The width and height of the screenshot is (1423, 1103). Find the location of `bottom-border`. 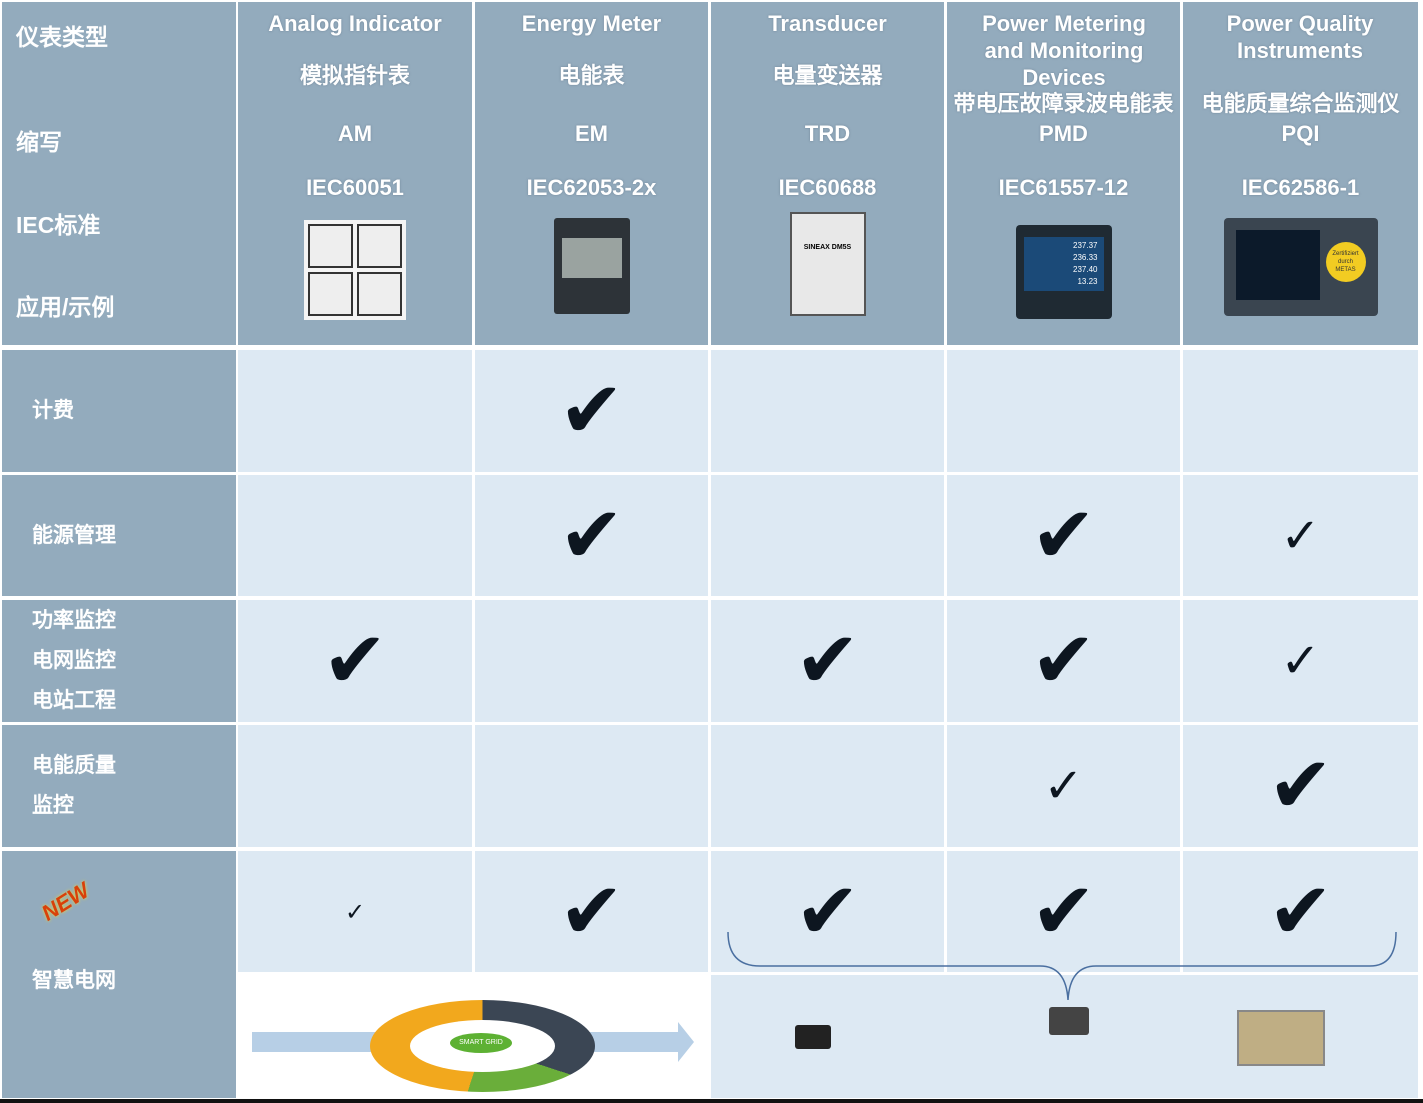

bottom-border is located at coordinates (711, 1101).